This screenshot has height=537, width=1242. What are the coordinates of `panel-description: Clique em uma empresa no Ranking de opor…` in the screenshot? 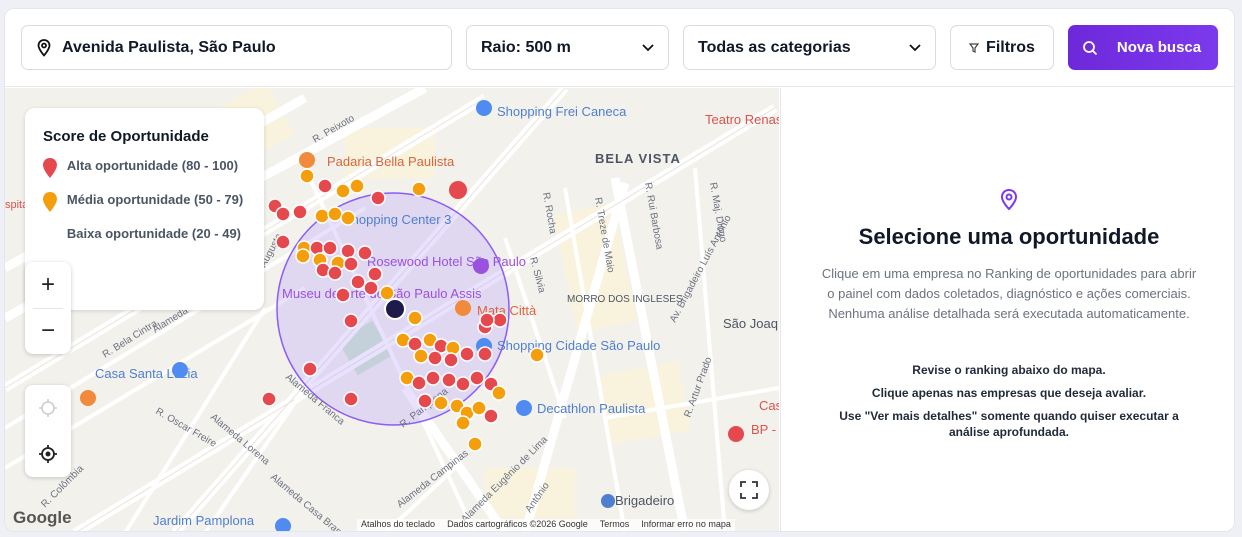 It's located at (1009, 293).